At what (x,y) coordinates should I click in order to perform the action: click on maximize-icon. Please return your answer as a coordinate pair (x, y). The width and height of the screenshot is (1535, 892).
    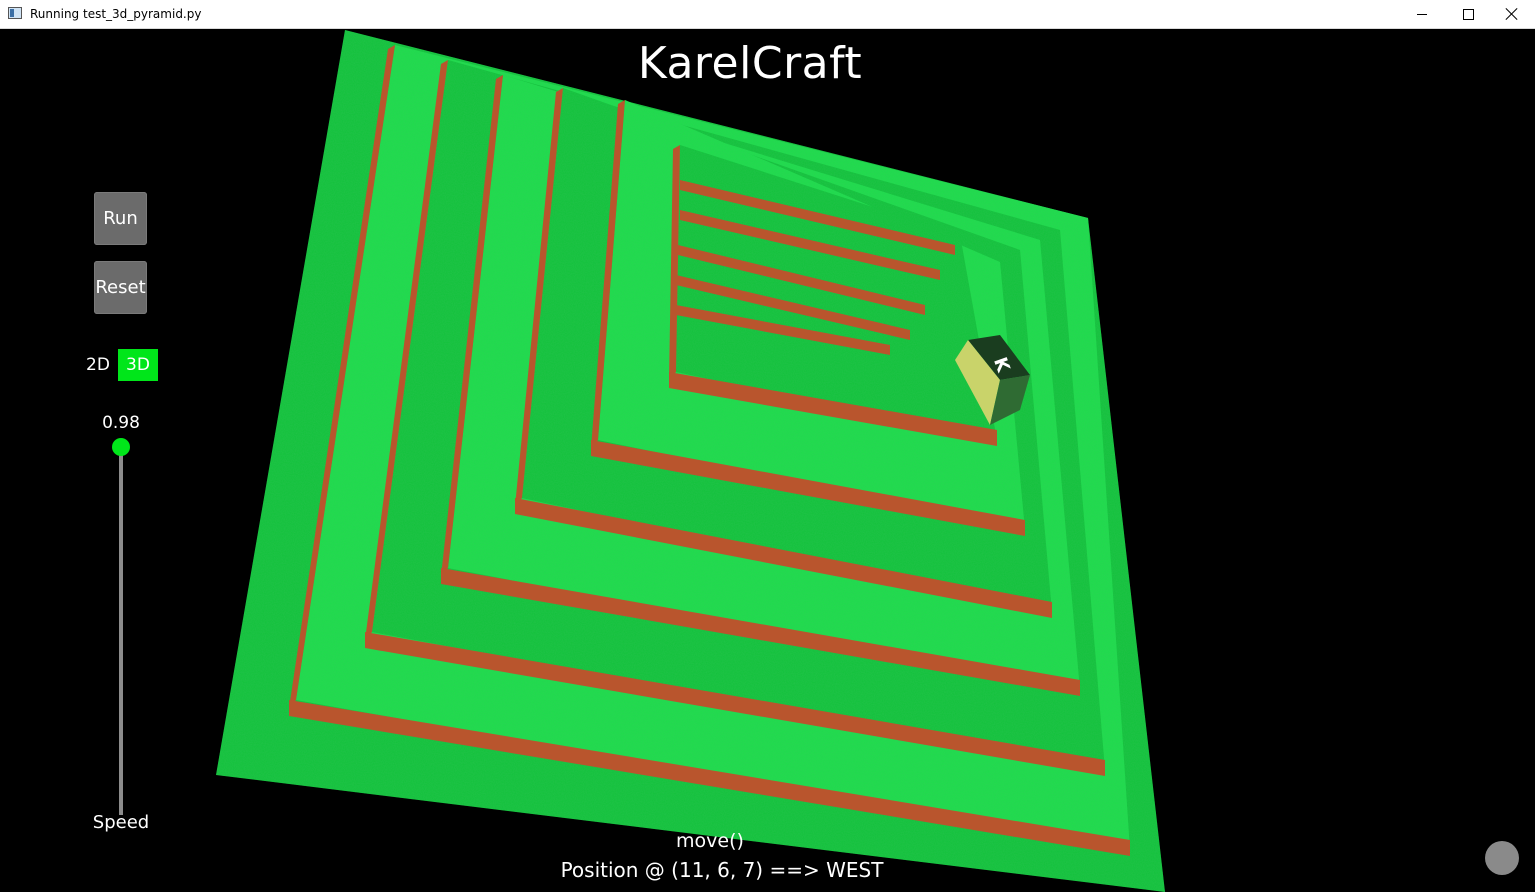
    Looking at the image, I should click on (1468, 14).